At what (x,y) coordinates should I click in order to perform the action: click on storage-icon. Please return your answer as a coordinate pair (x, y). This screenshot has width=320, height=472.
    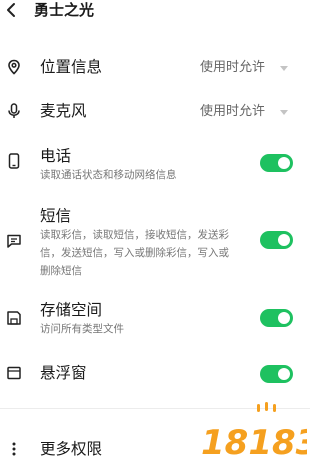
    Looking at the image, I should click on (14, 318).